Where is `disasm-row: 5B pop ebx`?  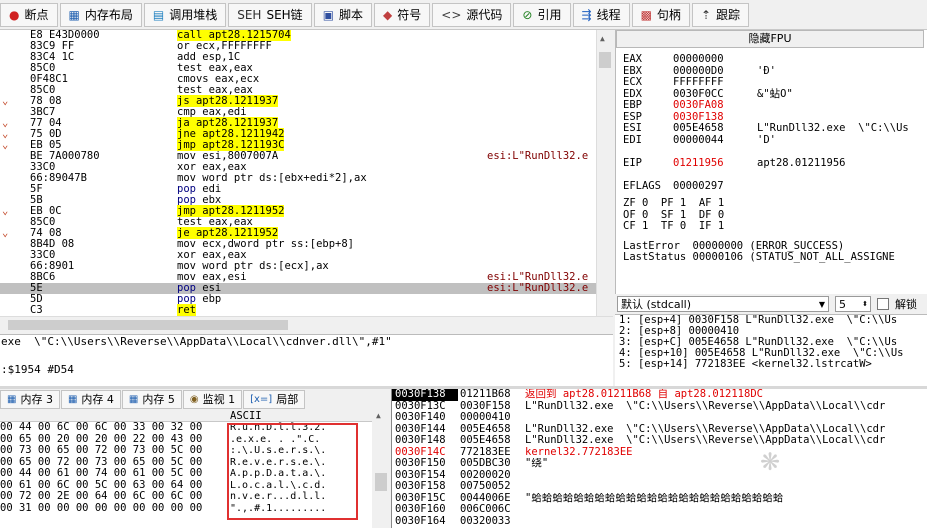
disasm-row: 5B pop ebx is located at coordinates (298, 200).